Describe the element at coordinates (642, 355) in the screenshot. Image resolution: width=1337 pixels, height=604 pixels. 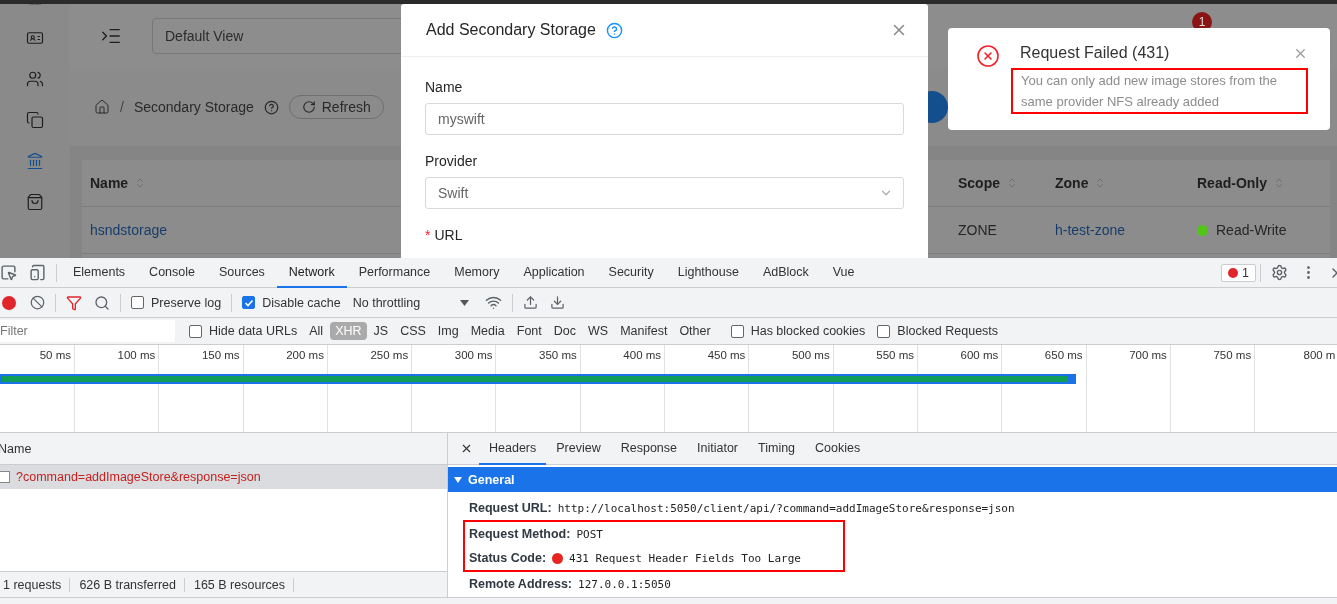
I see `time-tick: 400 ms` at that location.